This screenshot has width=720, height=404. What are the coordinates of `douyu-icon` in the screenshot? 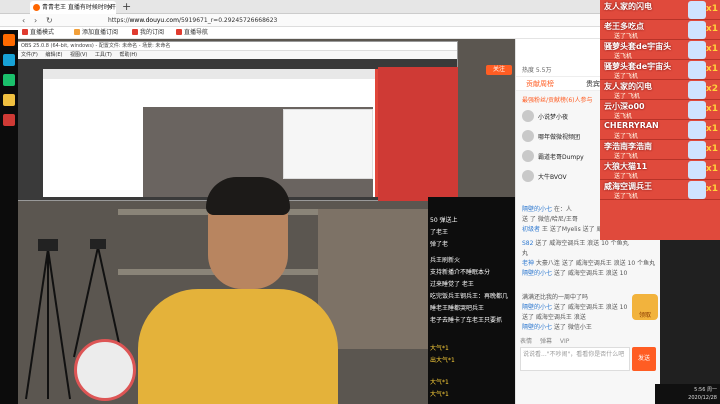 It's located at (9, 40).